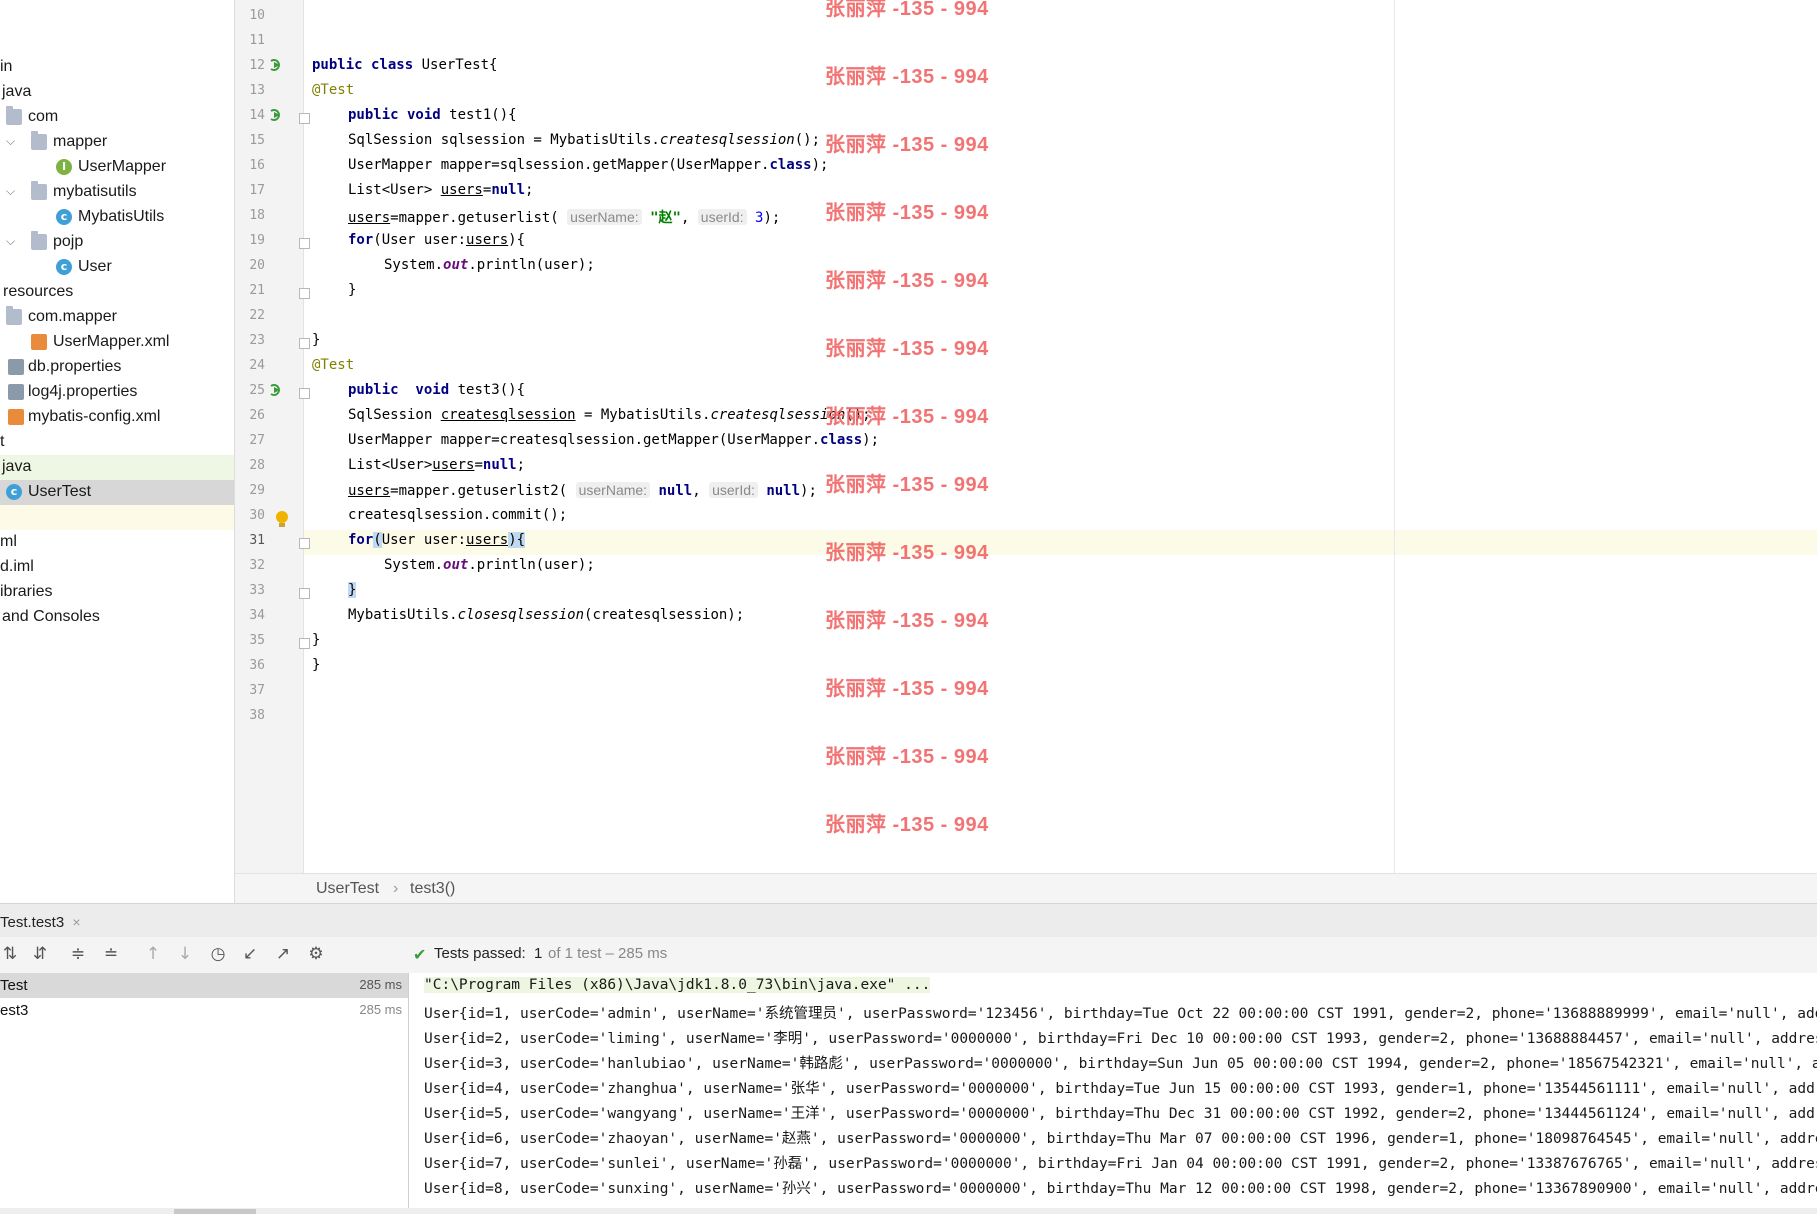 Image resolution: width=1817 pixels, height=1214 pixels. Describe the element at coordinates (185, 954) in the screenshot. I see `next-failed-icon: ↓` at that location.